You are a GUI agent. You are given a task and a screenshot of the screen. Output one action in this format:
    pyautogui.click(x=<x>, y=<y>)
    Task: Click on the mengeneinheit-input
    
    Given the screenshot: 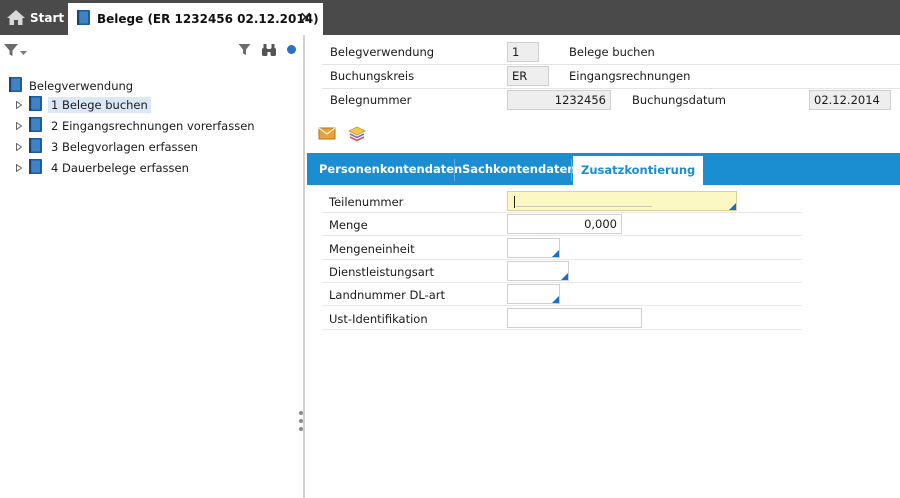 What is the action you would take?
    pyautogui.click(x=533, y=248)
    